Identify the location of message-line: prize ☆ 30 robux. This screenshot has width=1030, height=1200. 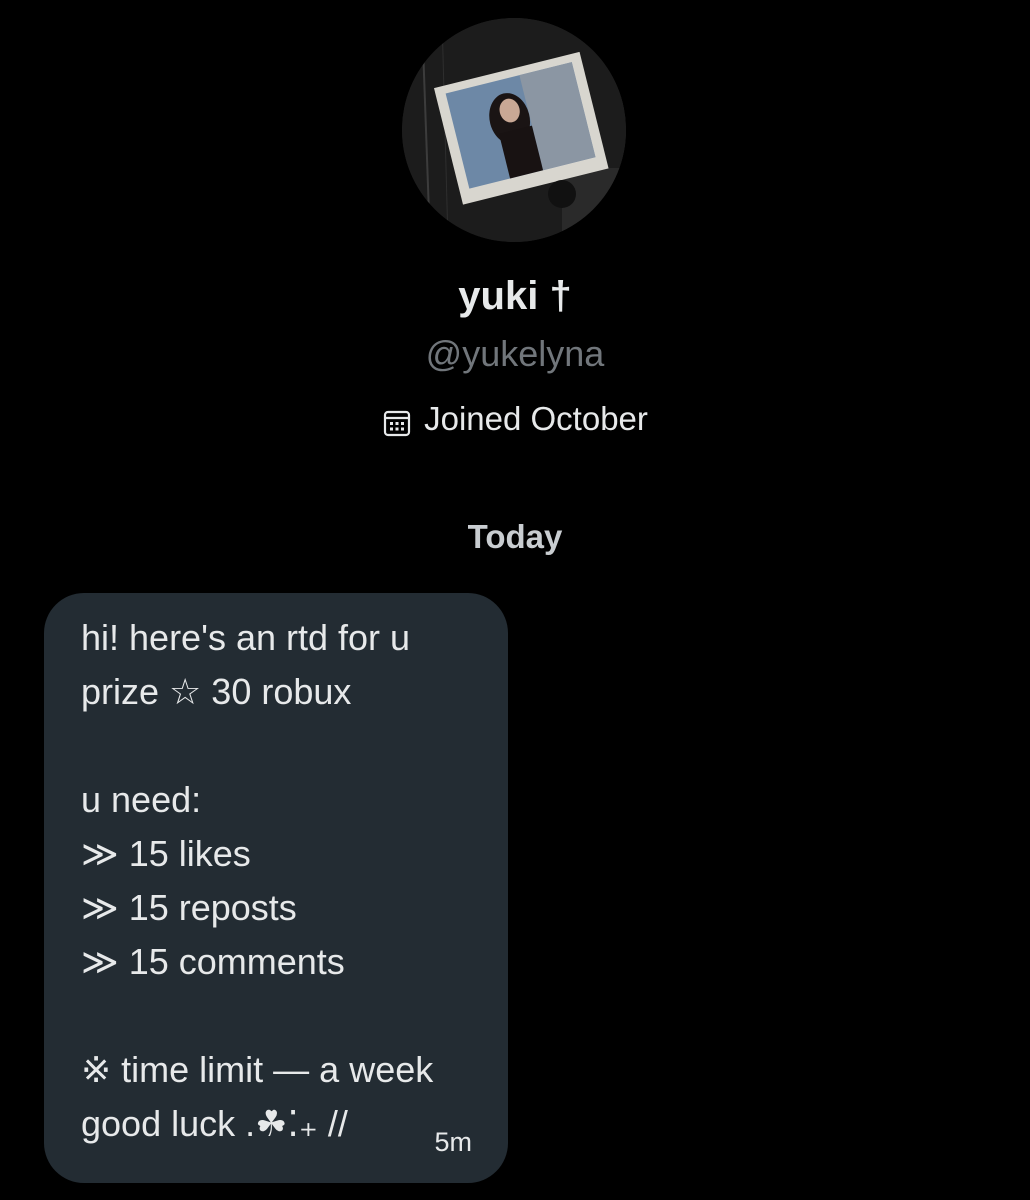
(216, 691).